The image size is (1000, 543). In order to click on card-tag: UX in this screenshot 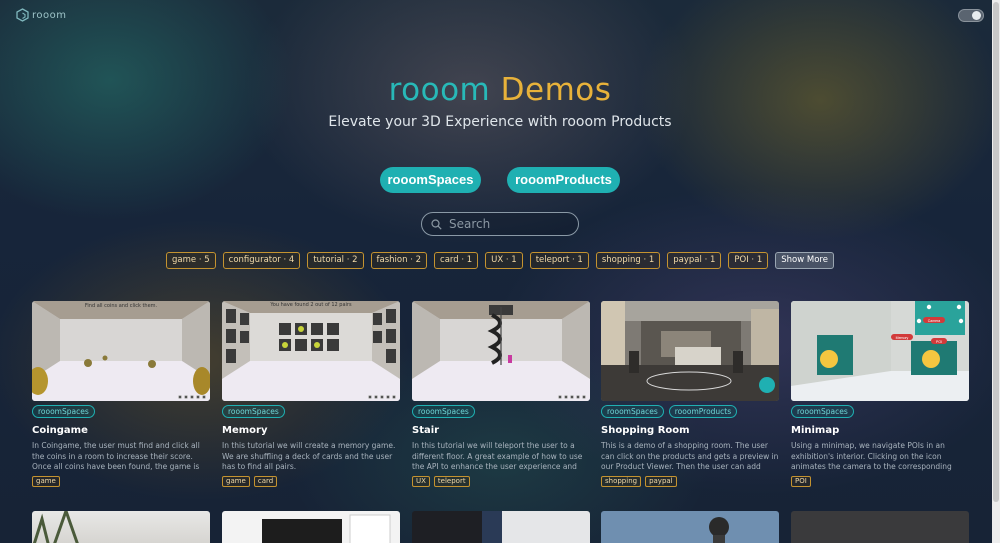, I will do `click(421, 481)`.